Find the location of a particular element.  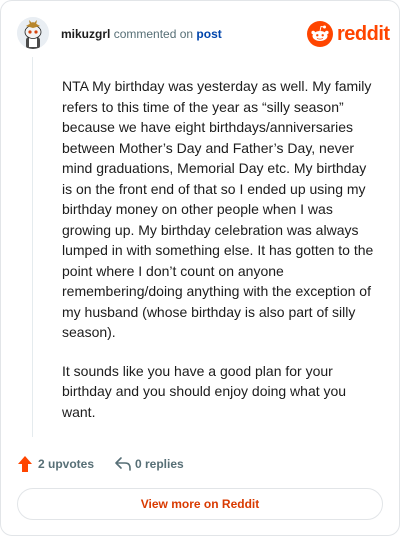

username-link: mikuzgrl is located at coordinates (85, 34).